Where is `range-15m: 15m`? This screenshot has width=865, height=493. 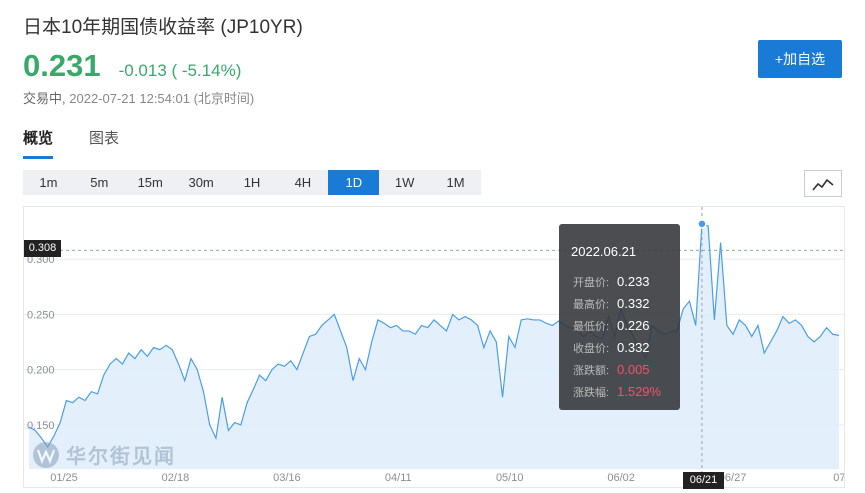
range-15m: 15m is located at coordinates (150, 182).